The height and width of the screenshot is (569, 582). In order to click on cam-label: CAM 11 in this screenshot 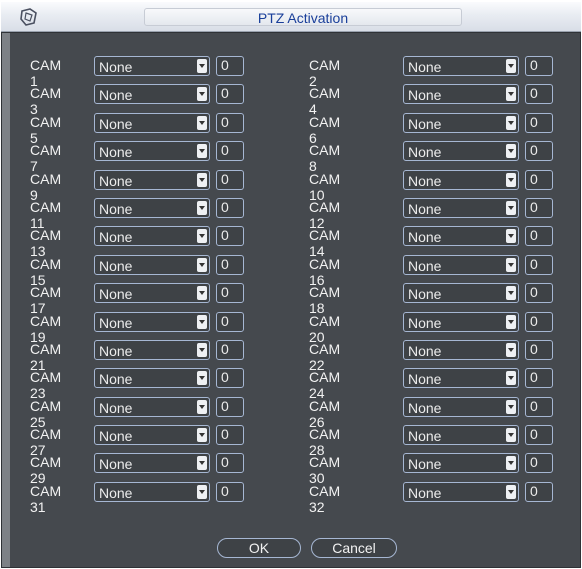, I will do `click(46, 214)`.